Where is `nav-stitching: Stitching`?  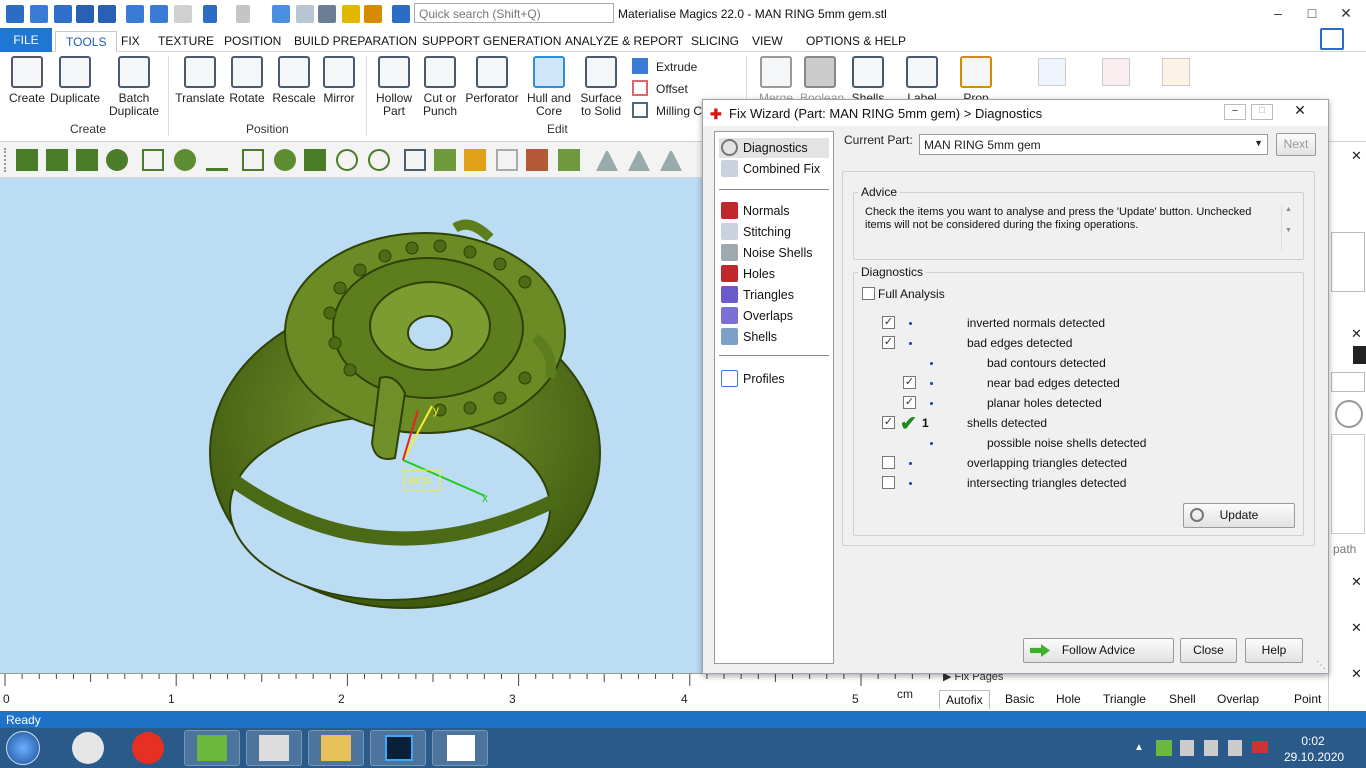
nav-stitching: Stitching is located at coordinates (774, 232).